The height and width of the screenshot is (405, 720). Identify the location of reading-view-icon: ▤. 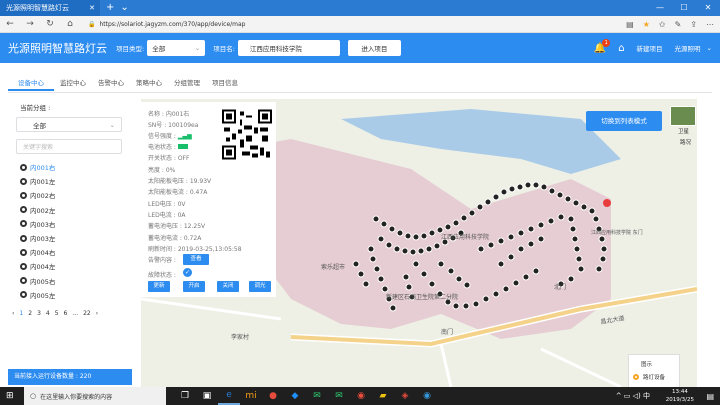
(630, 24).